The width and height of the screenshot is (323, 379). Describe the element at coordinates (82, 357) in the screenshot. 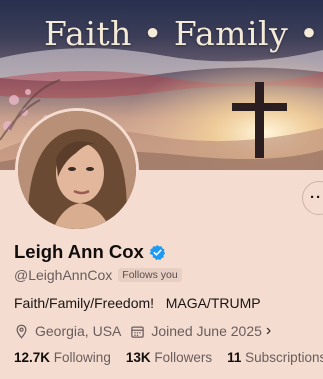

I see `following-label: Following` at that location.